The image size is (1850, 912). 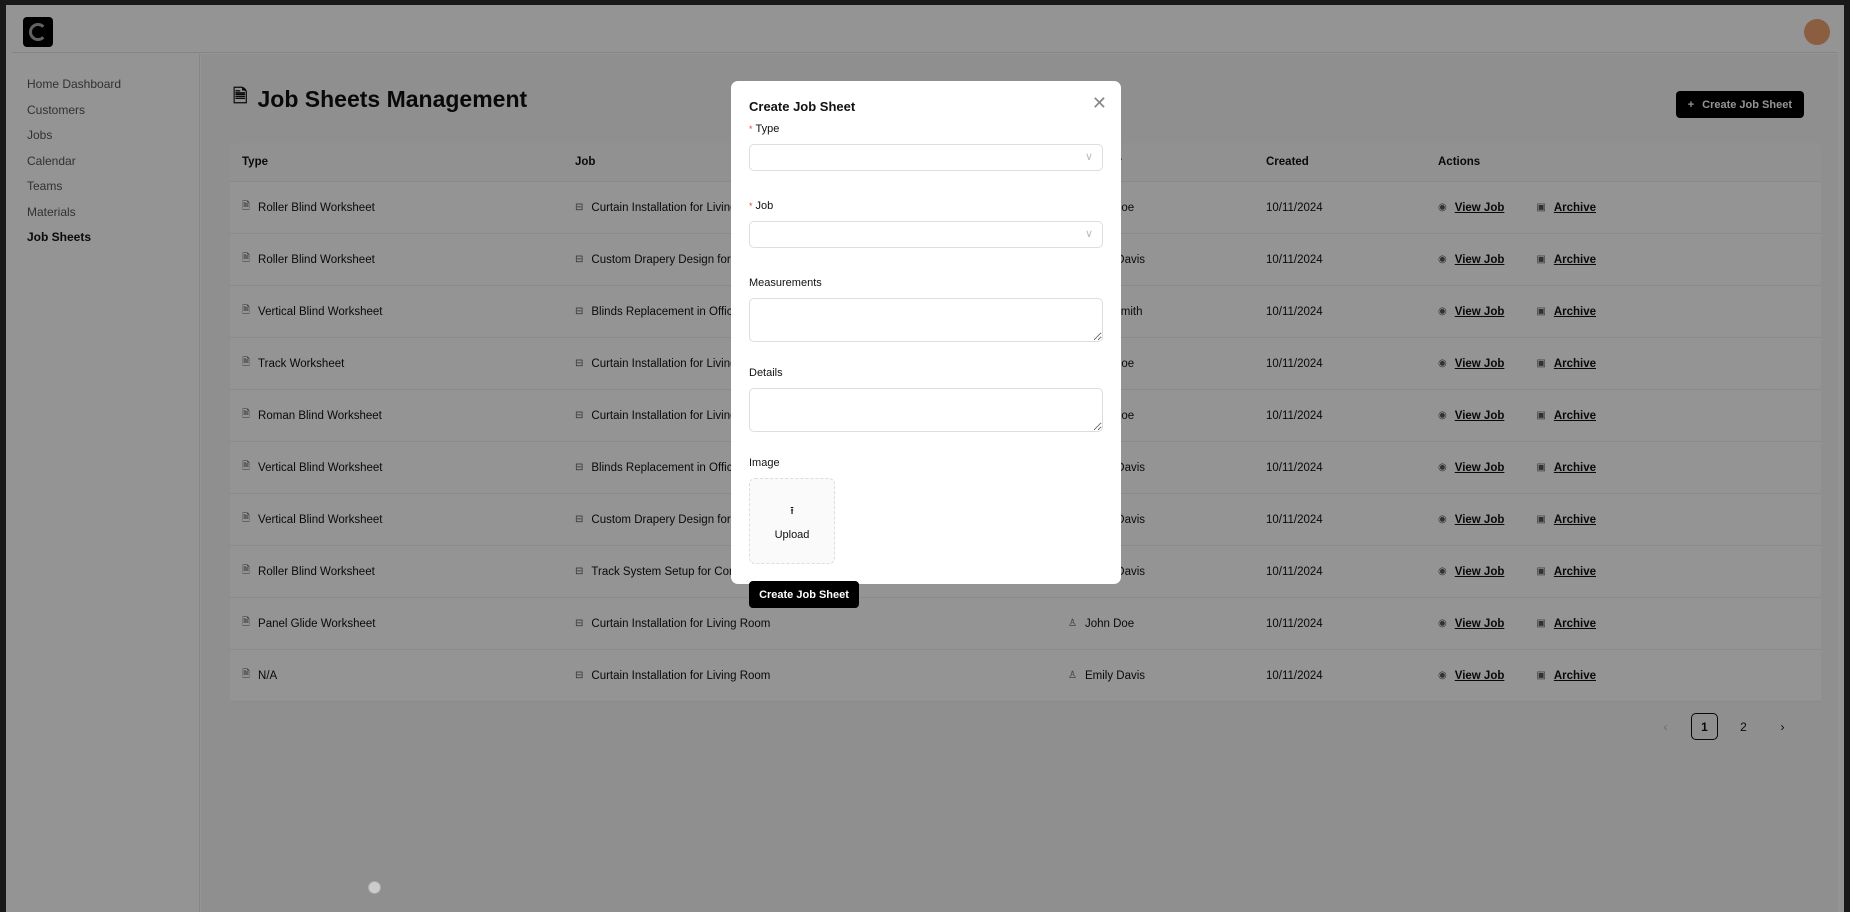 I want to click on job-select: ∨, so click(x=926, y=234).